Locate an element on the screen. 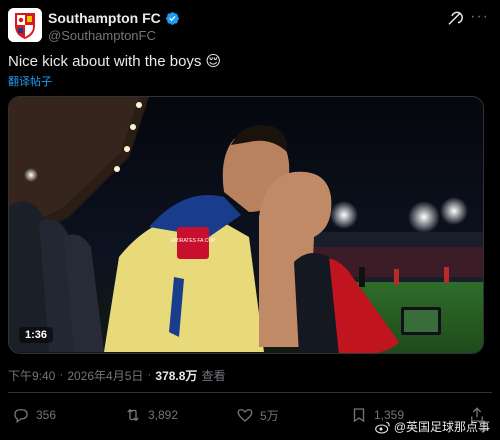  tweet-body: Nice kick about with the boys is located at coordinates (105, 61).